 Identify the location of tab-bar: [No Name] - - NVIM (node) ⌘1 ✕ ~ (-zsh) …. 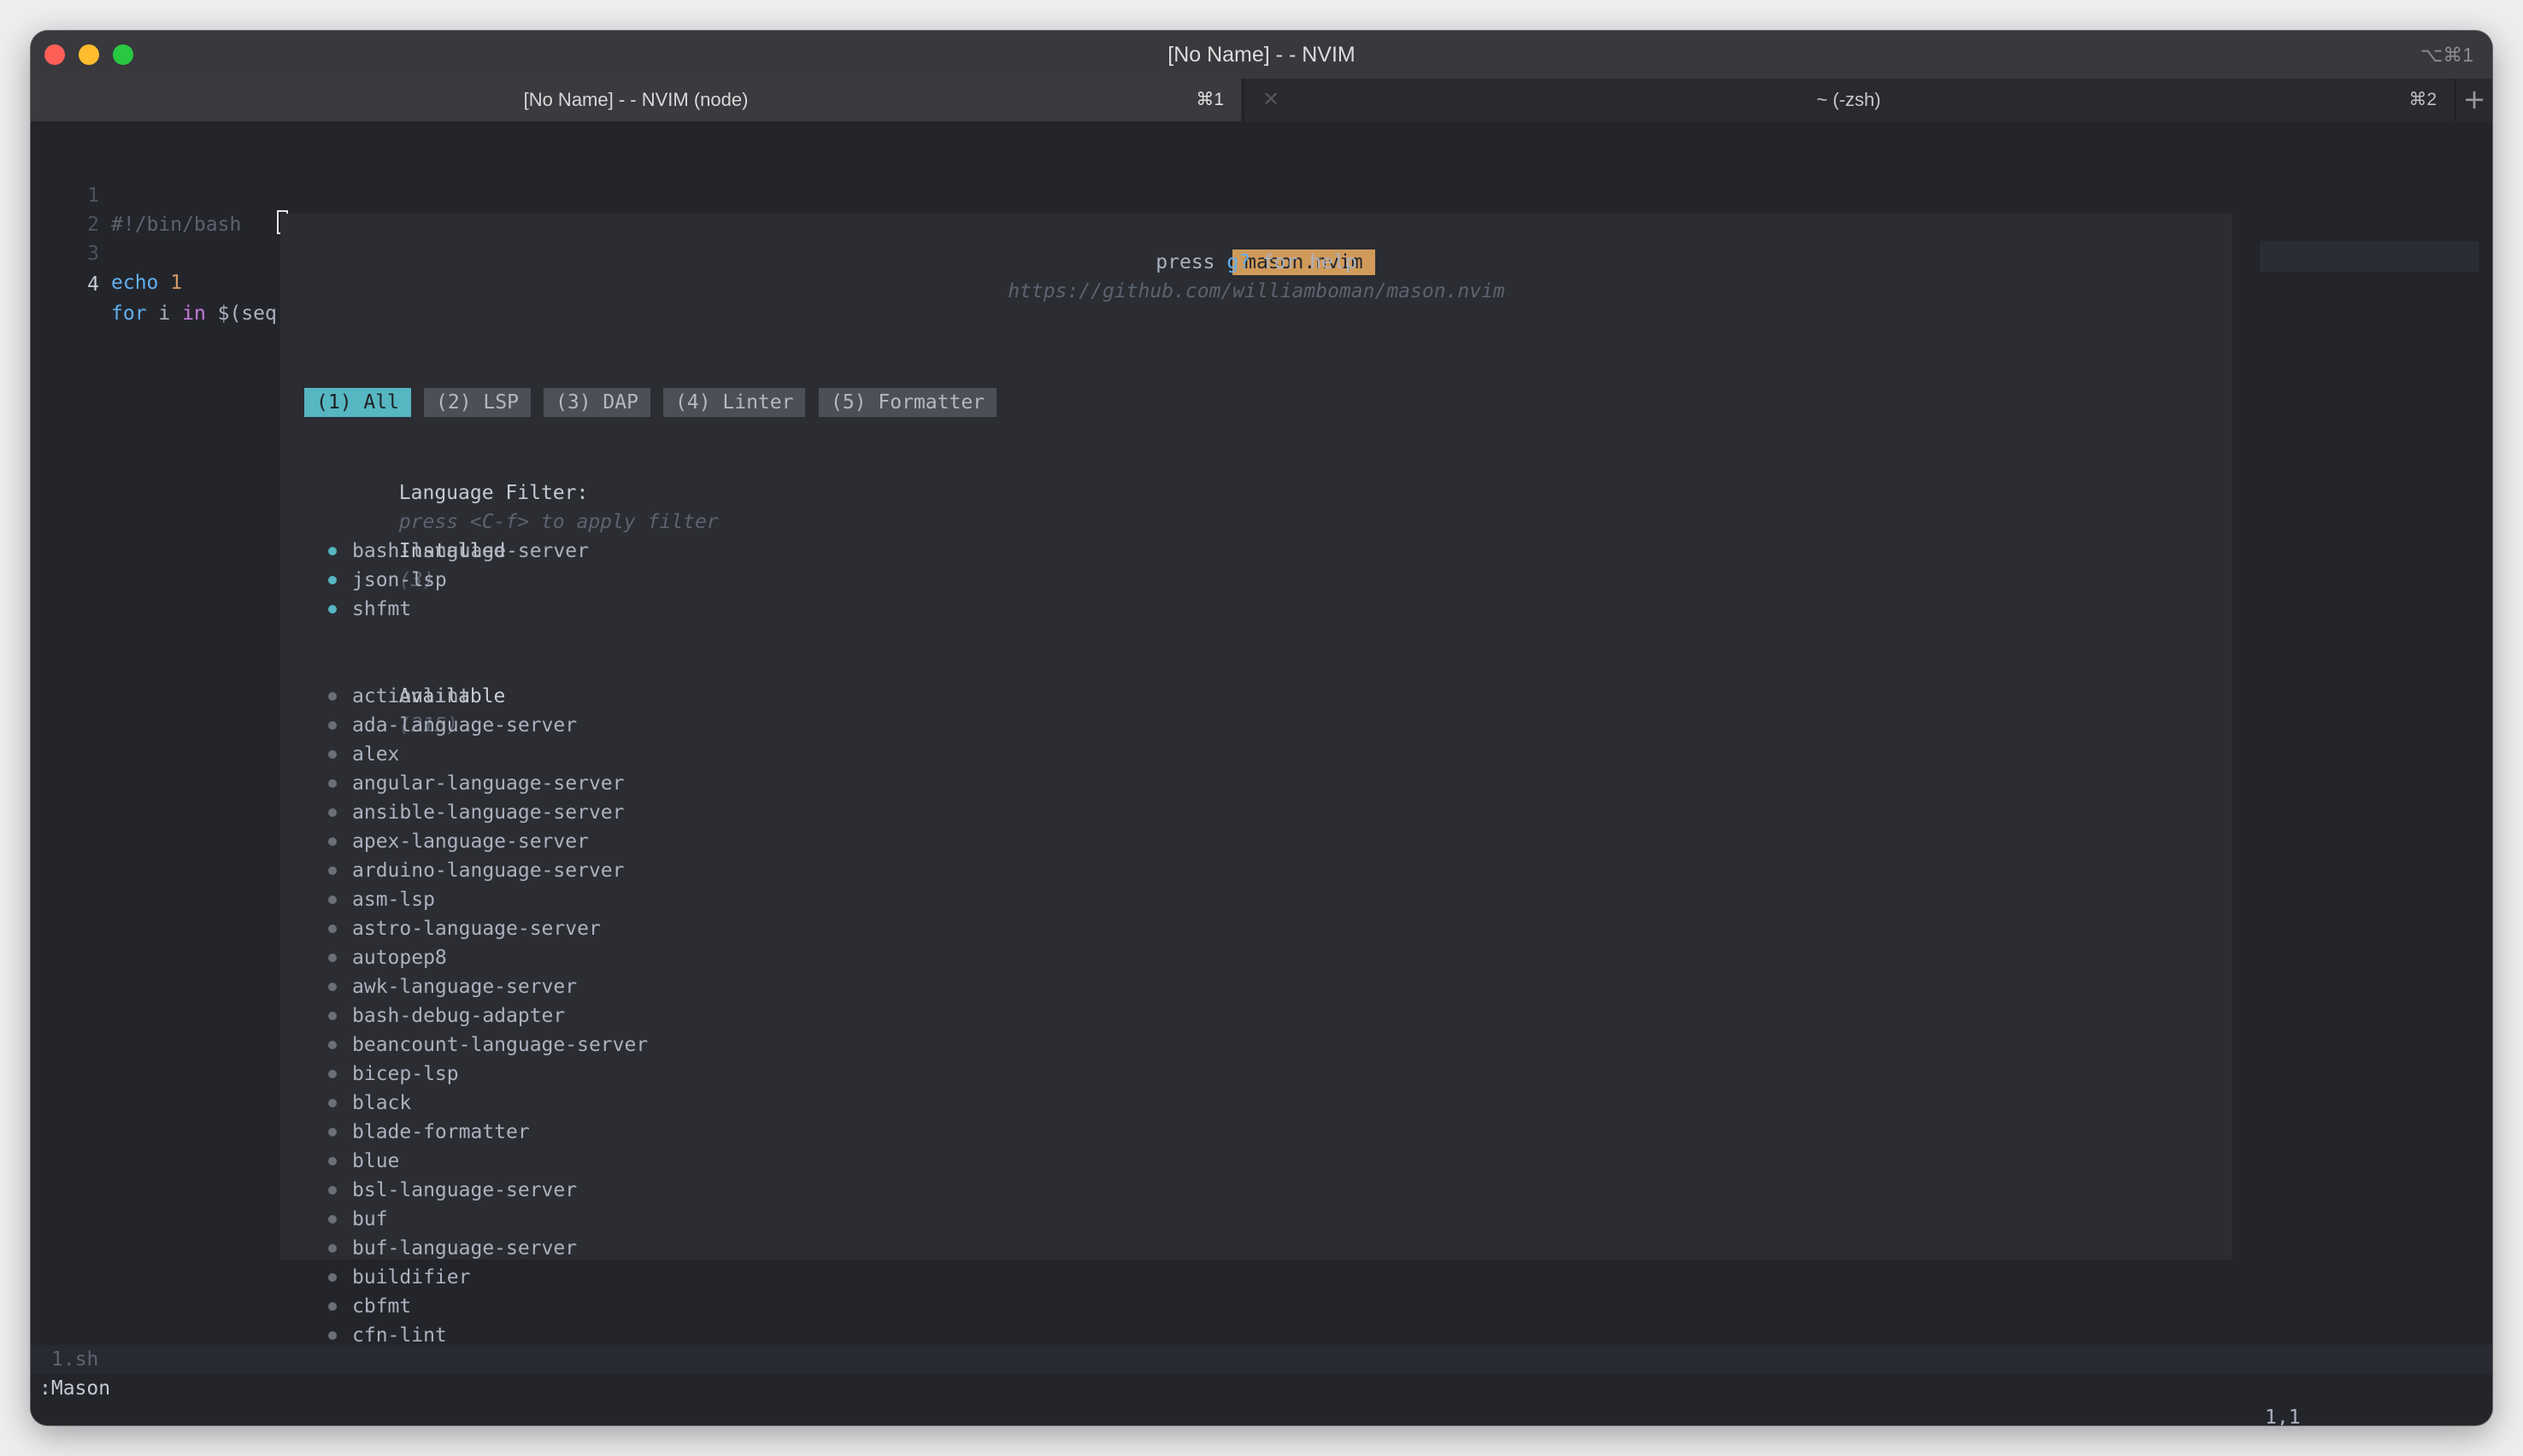
(1261, 100).